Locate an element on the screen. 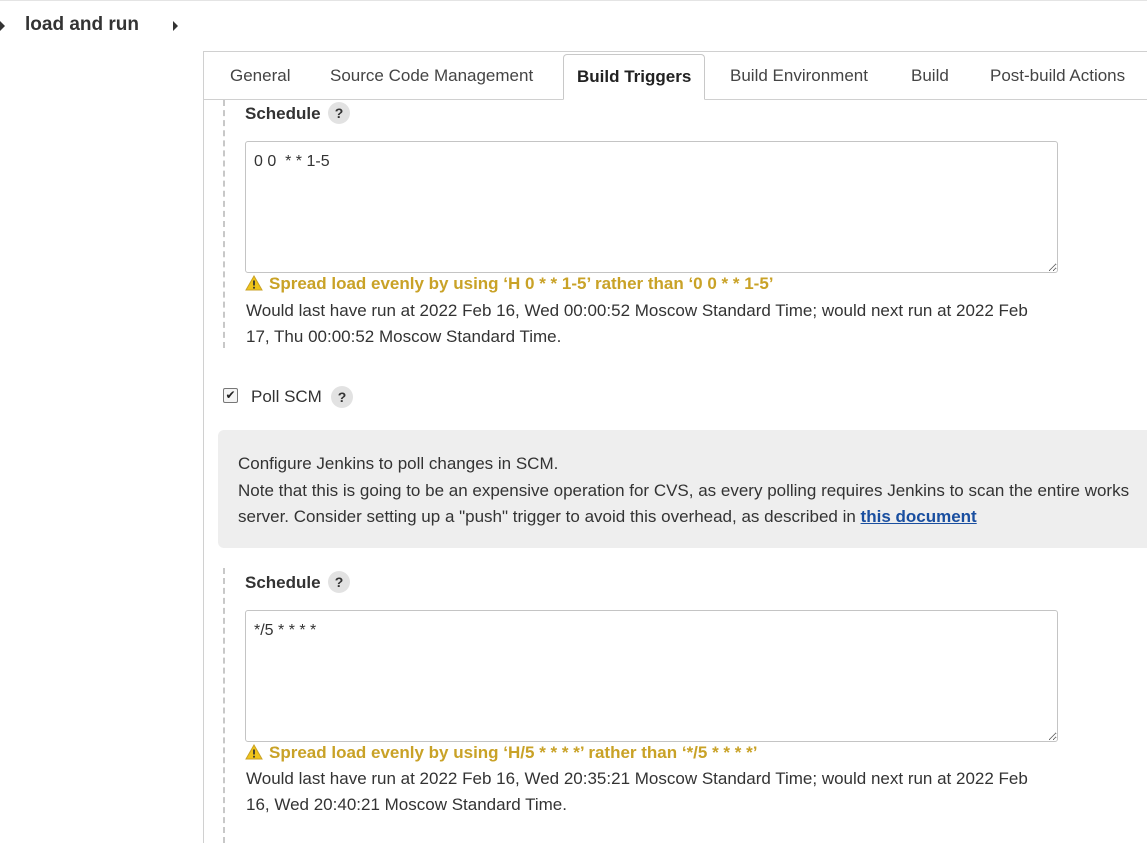 This screenshot has height=843, width=1147. tab-general: General is located at coordinates (260, 76).